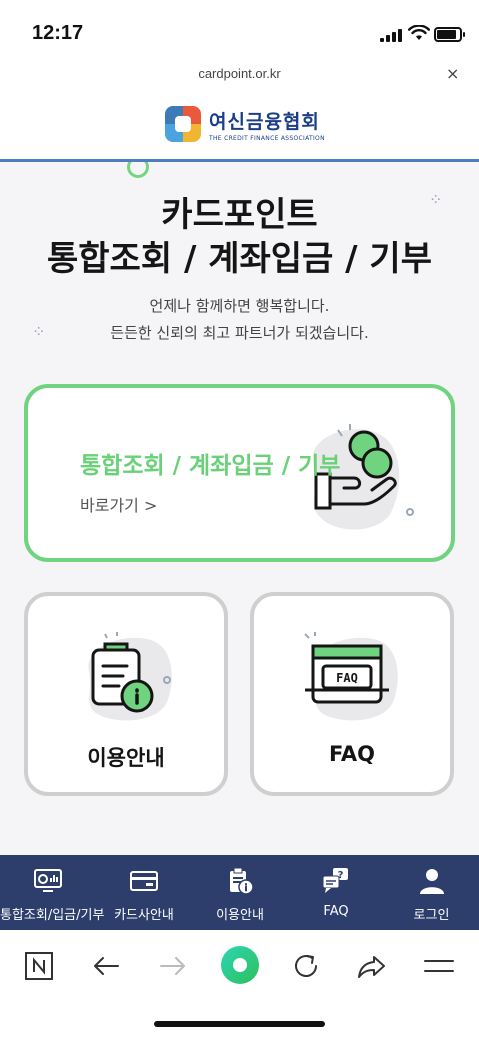 This screenshot has width=479, height=1039. What do you see at coordinates (306, 966) in the screenshot?
I see `refresh-icon` at bounding box center [306, 966].